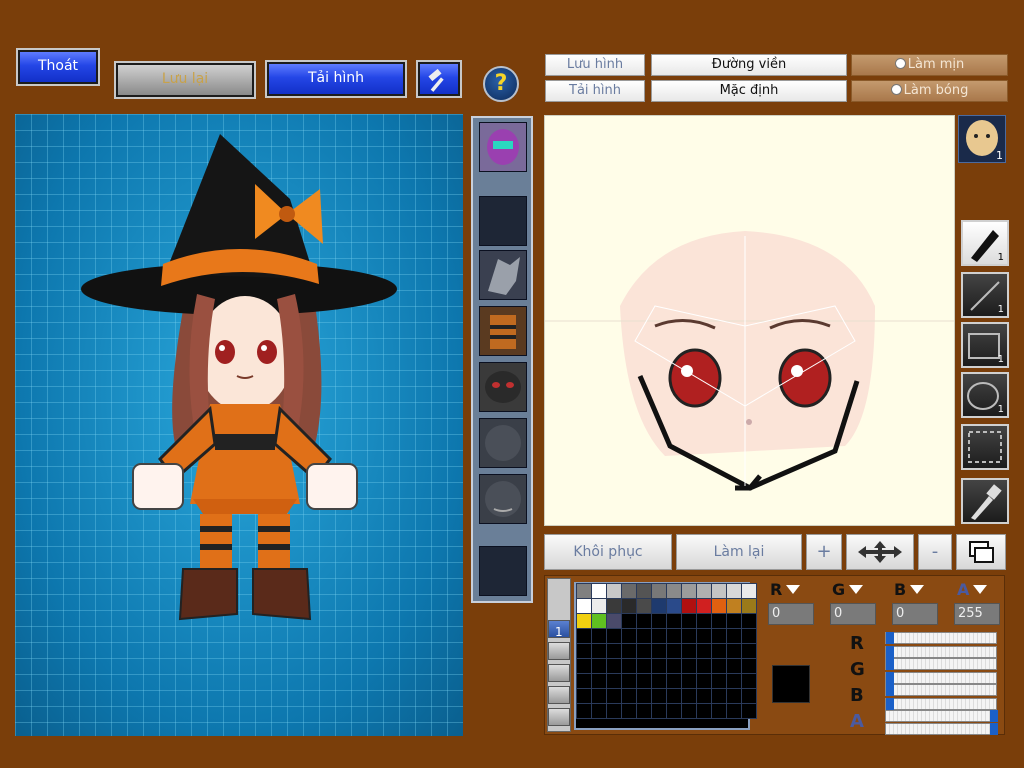 The width and height of the screenshot is (1024, 768). Describe the element at coordinates (985, 501) in the screenshot. I see `eyedropper-tool` at that location.